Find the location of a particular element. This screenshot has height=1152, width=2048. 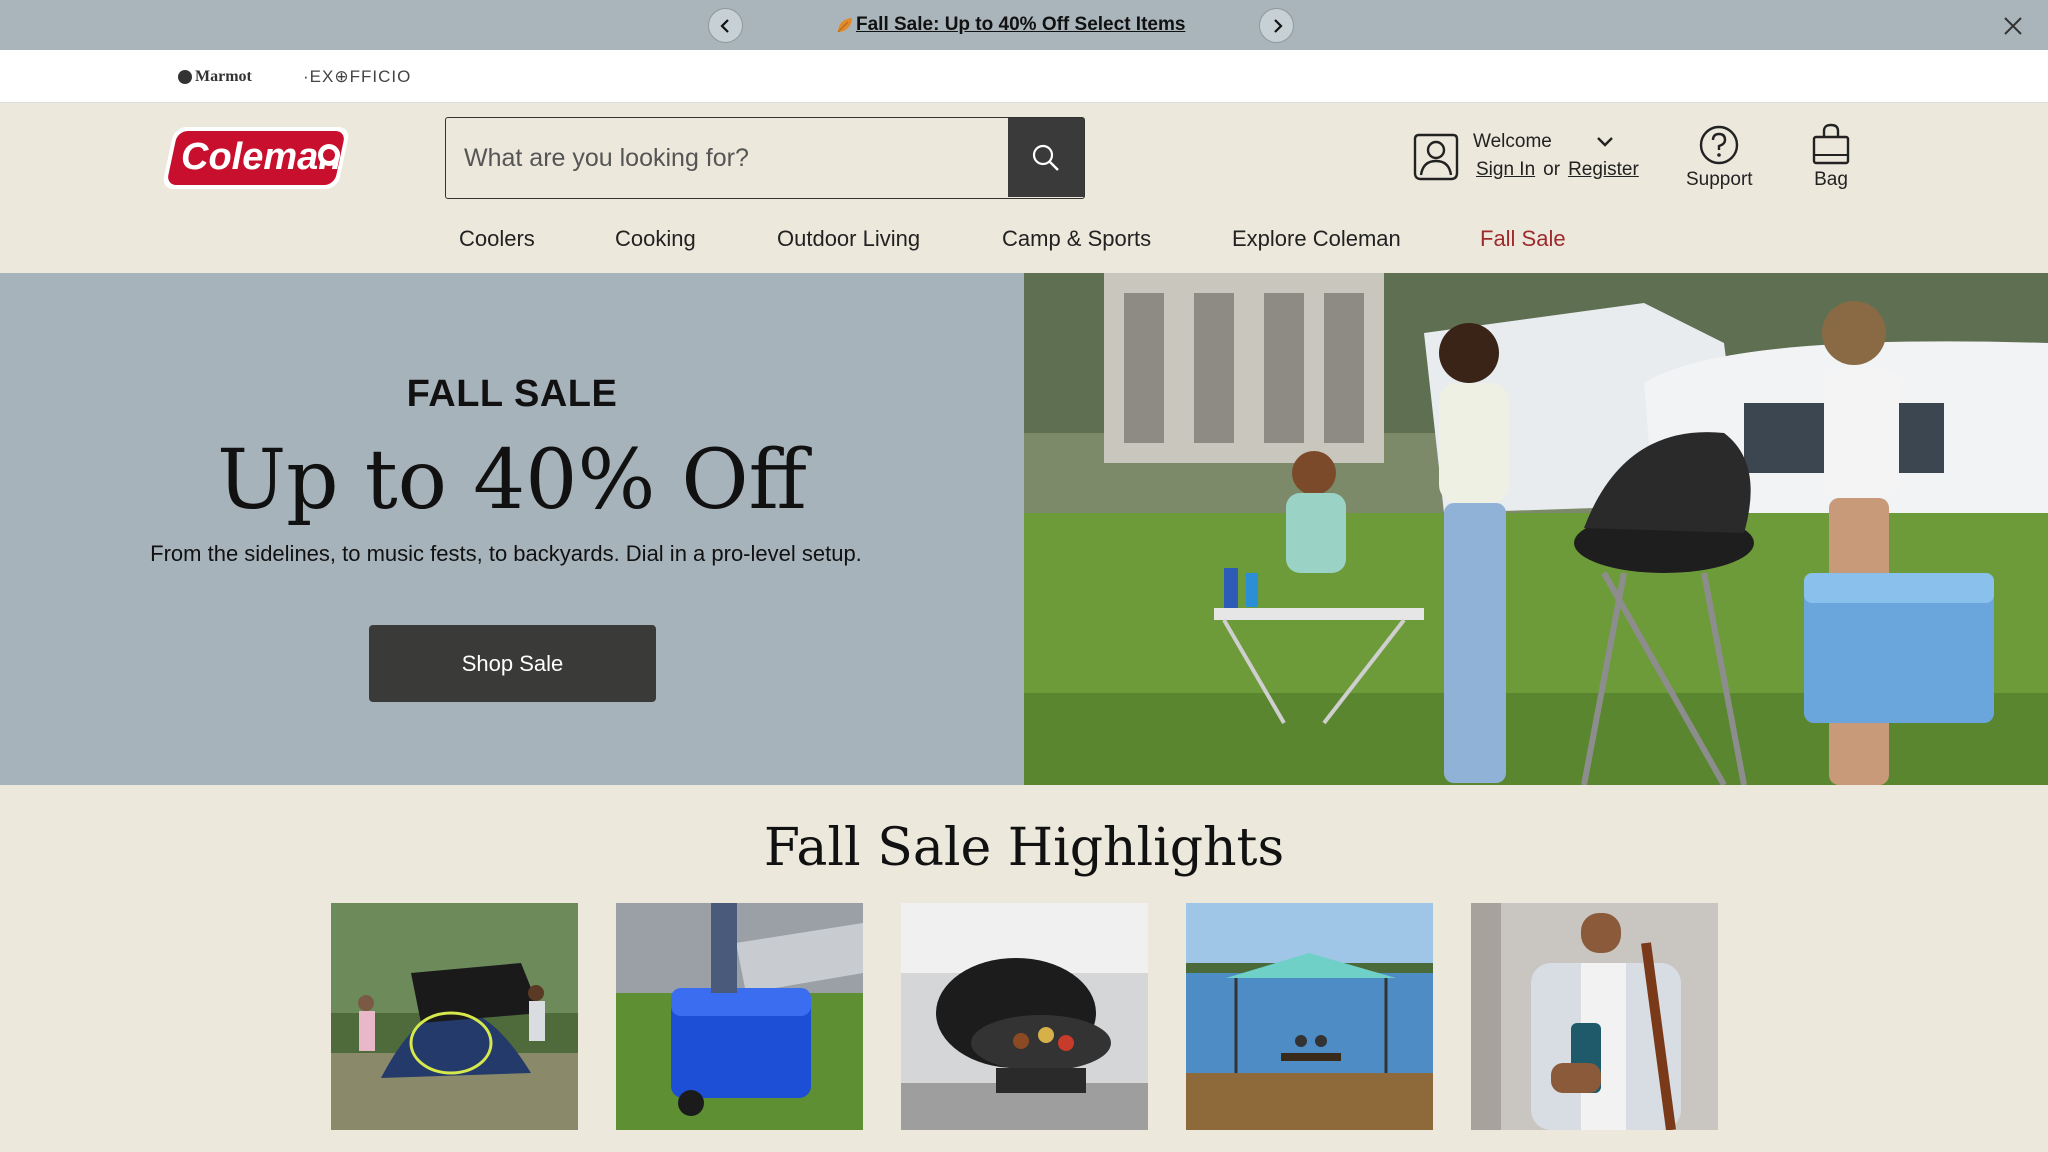

marmot-label: Marmot is located at coordinates (223, 76).